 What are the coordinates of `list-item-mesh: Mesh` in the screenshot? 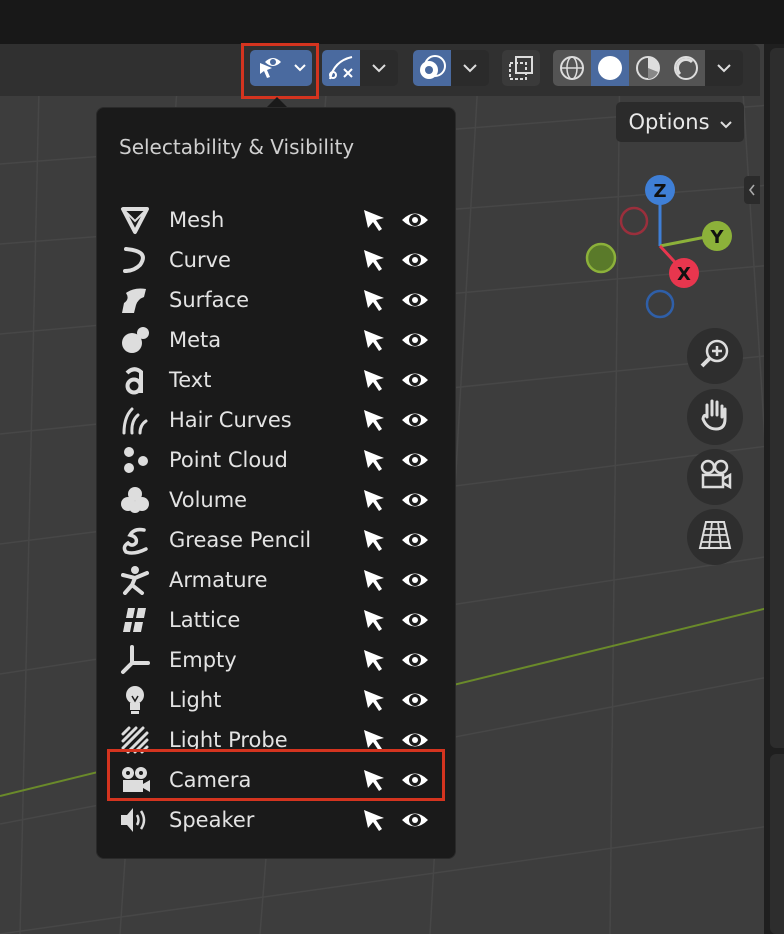 It's located at (277, 220).